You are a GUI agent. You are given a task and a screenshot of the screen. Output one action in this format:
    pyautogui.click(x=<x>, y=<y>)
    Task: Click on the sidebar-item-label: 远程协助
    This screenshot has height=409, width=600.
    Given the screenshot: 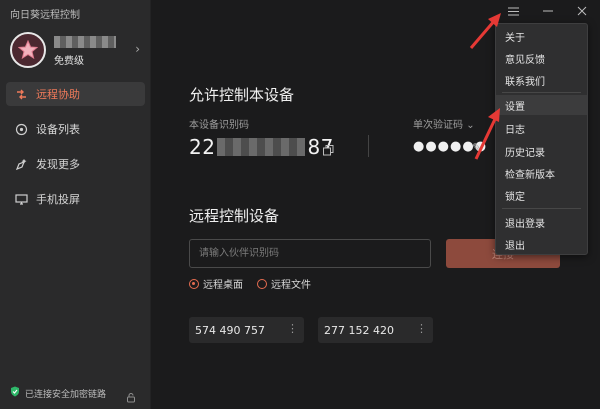 What is the action you would take?
    pyautogui.click(x=58, y=94)
    